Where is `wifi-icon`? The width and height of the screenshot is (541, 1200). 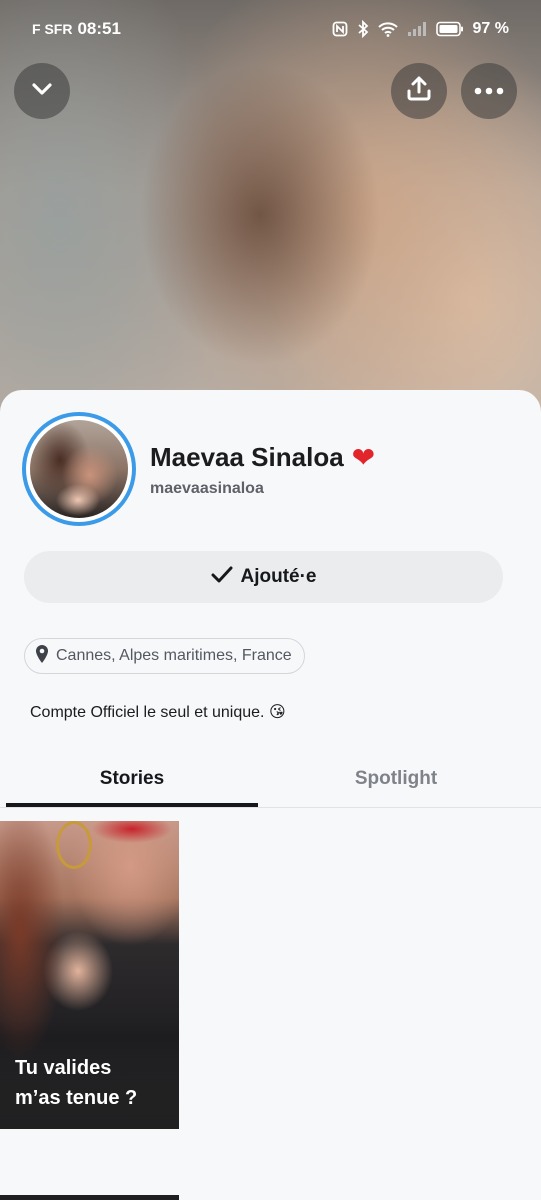 wifi-icon is located at coordinates (387, 29).